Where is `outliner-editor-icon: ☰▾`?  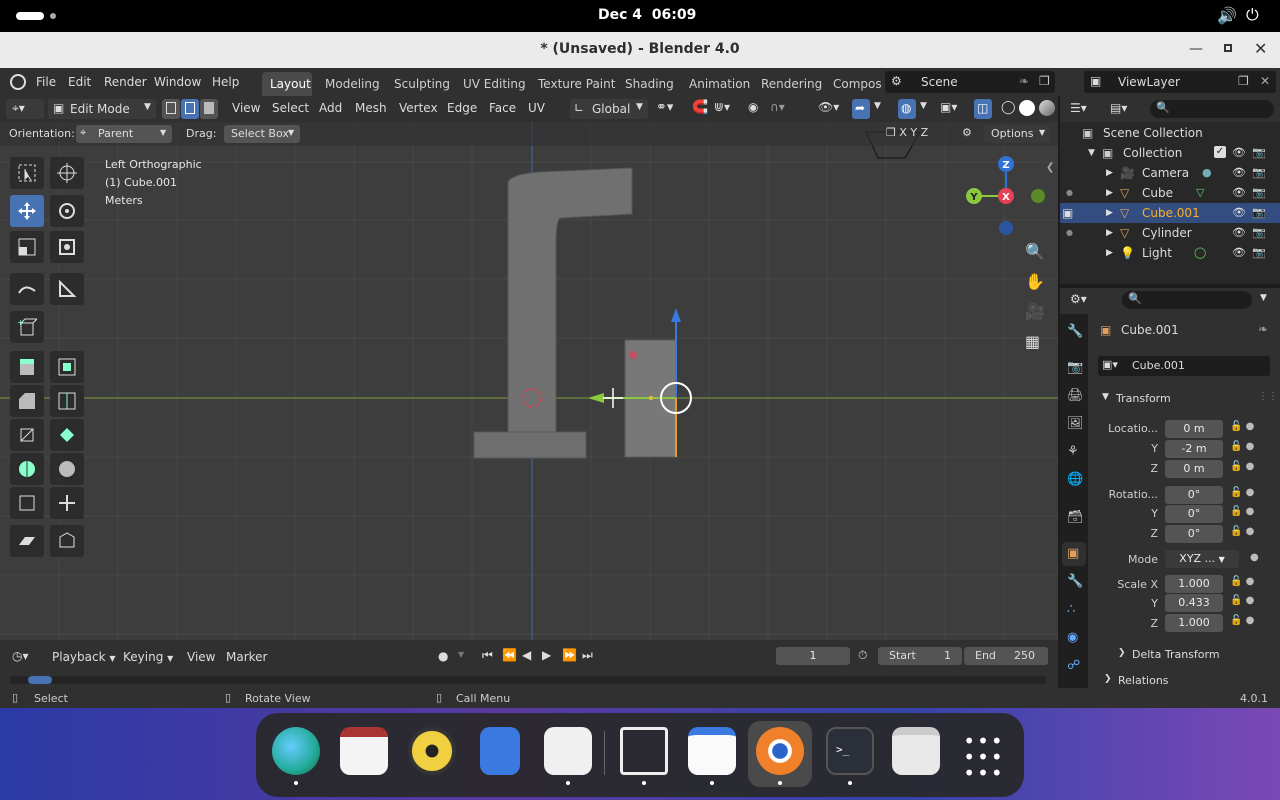 outliner-editor-icon: ☰▾ is located at coordinates (1078, 108).